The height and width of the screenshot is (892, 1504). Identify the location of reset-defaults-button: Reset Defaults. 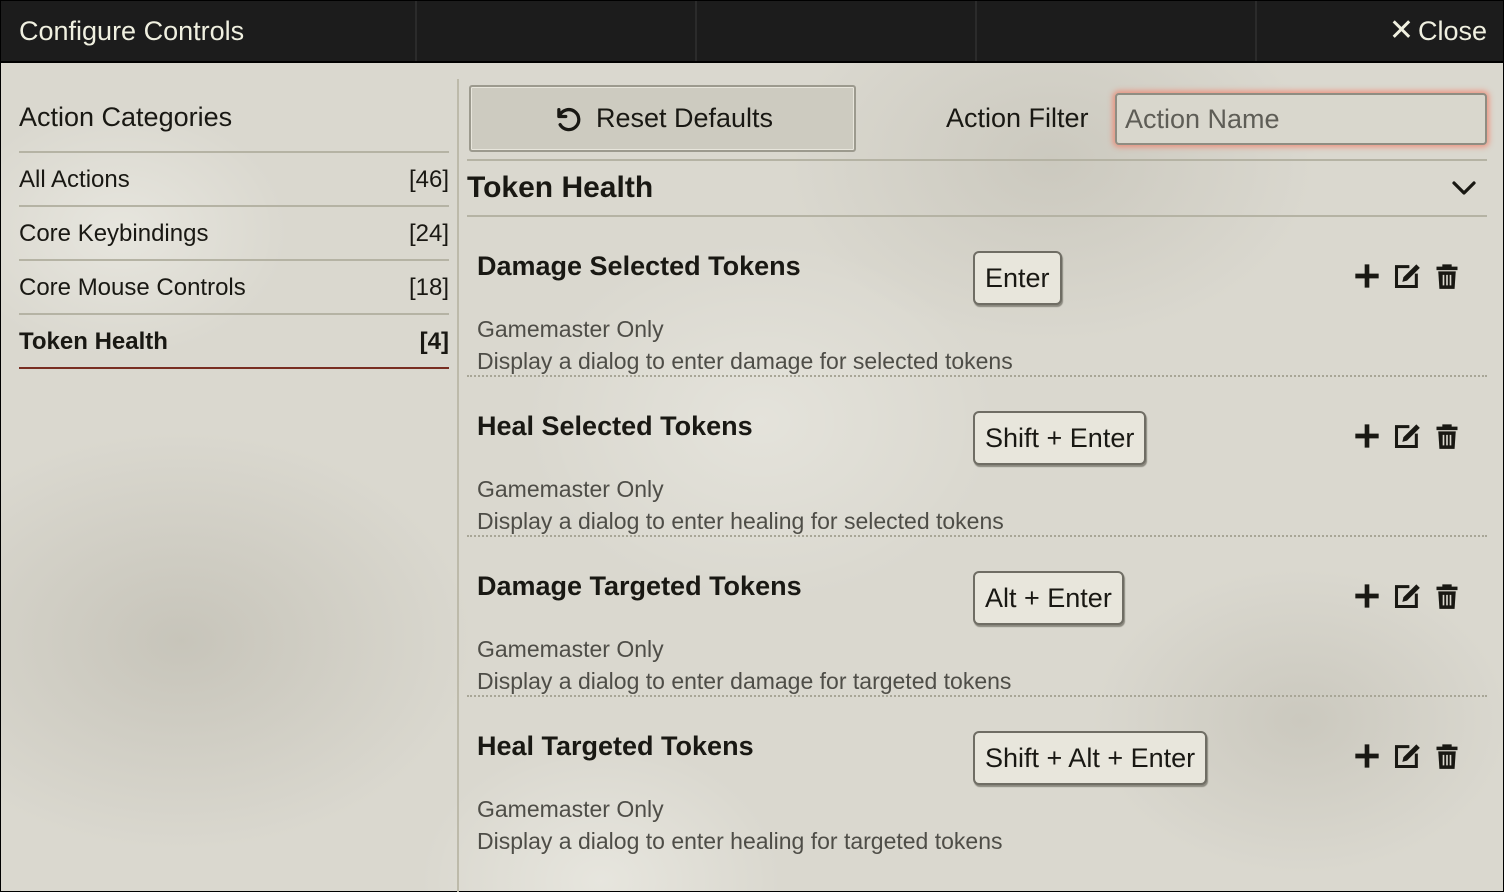
(662, 118).